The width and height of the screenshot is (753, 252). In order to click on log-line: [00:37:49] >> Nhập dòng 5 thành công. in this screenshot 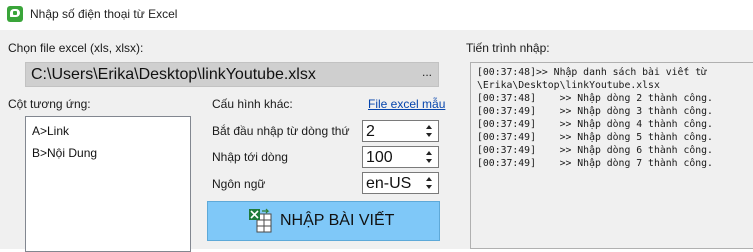, I will do `click(595, 137)`.